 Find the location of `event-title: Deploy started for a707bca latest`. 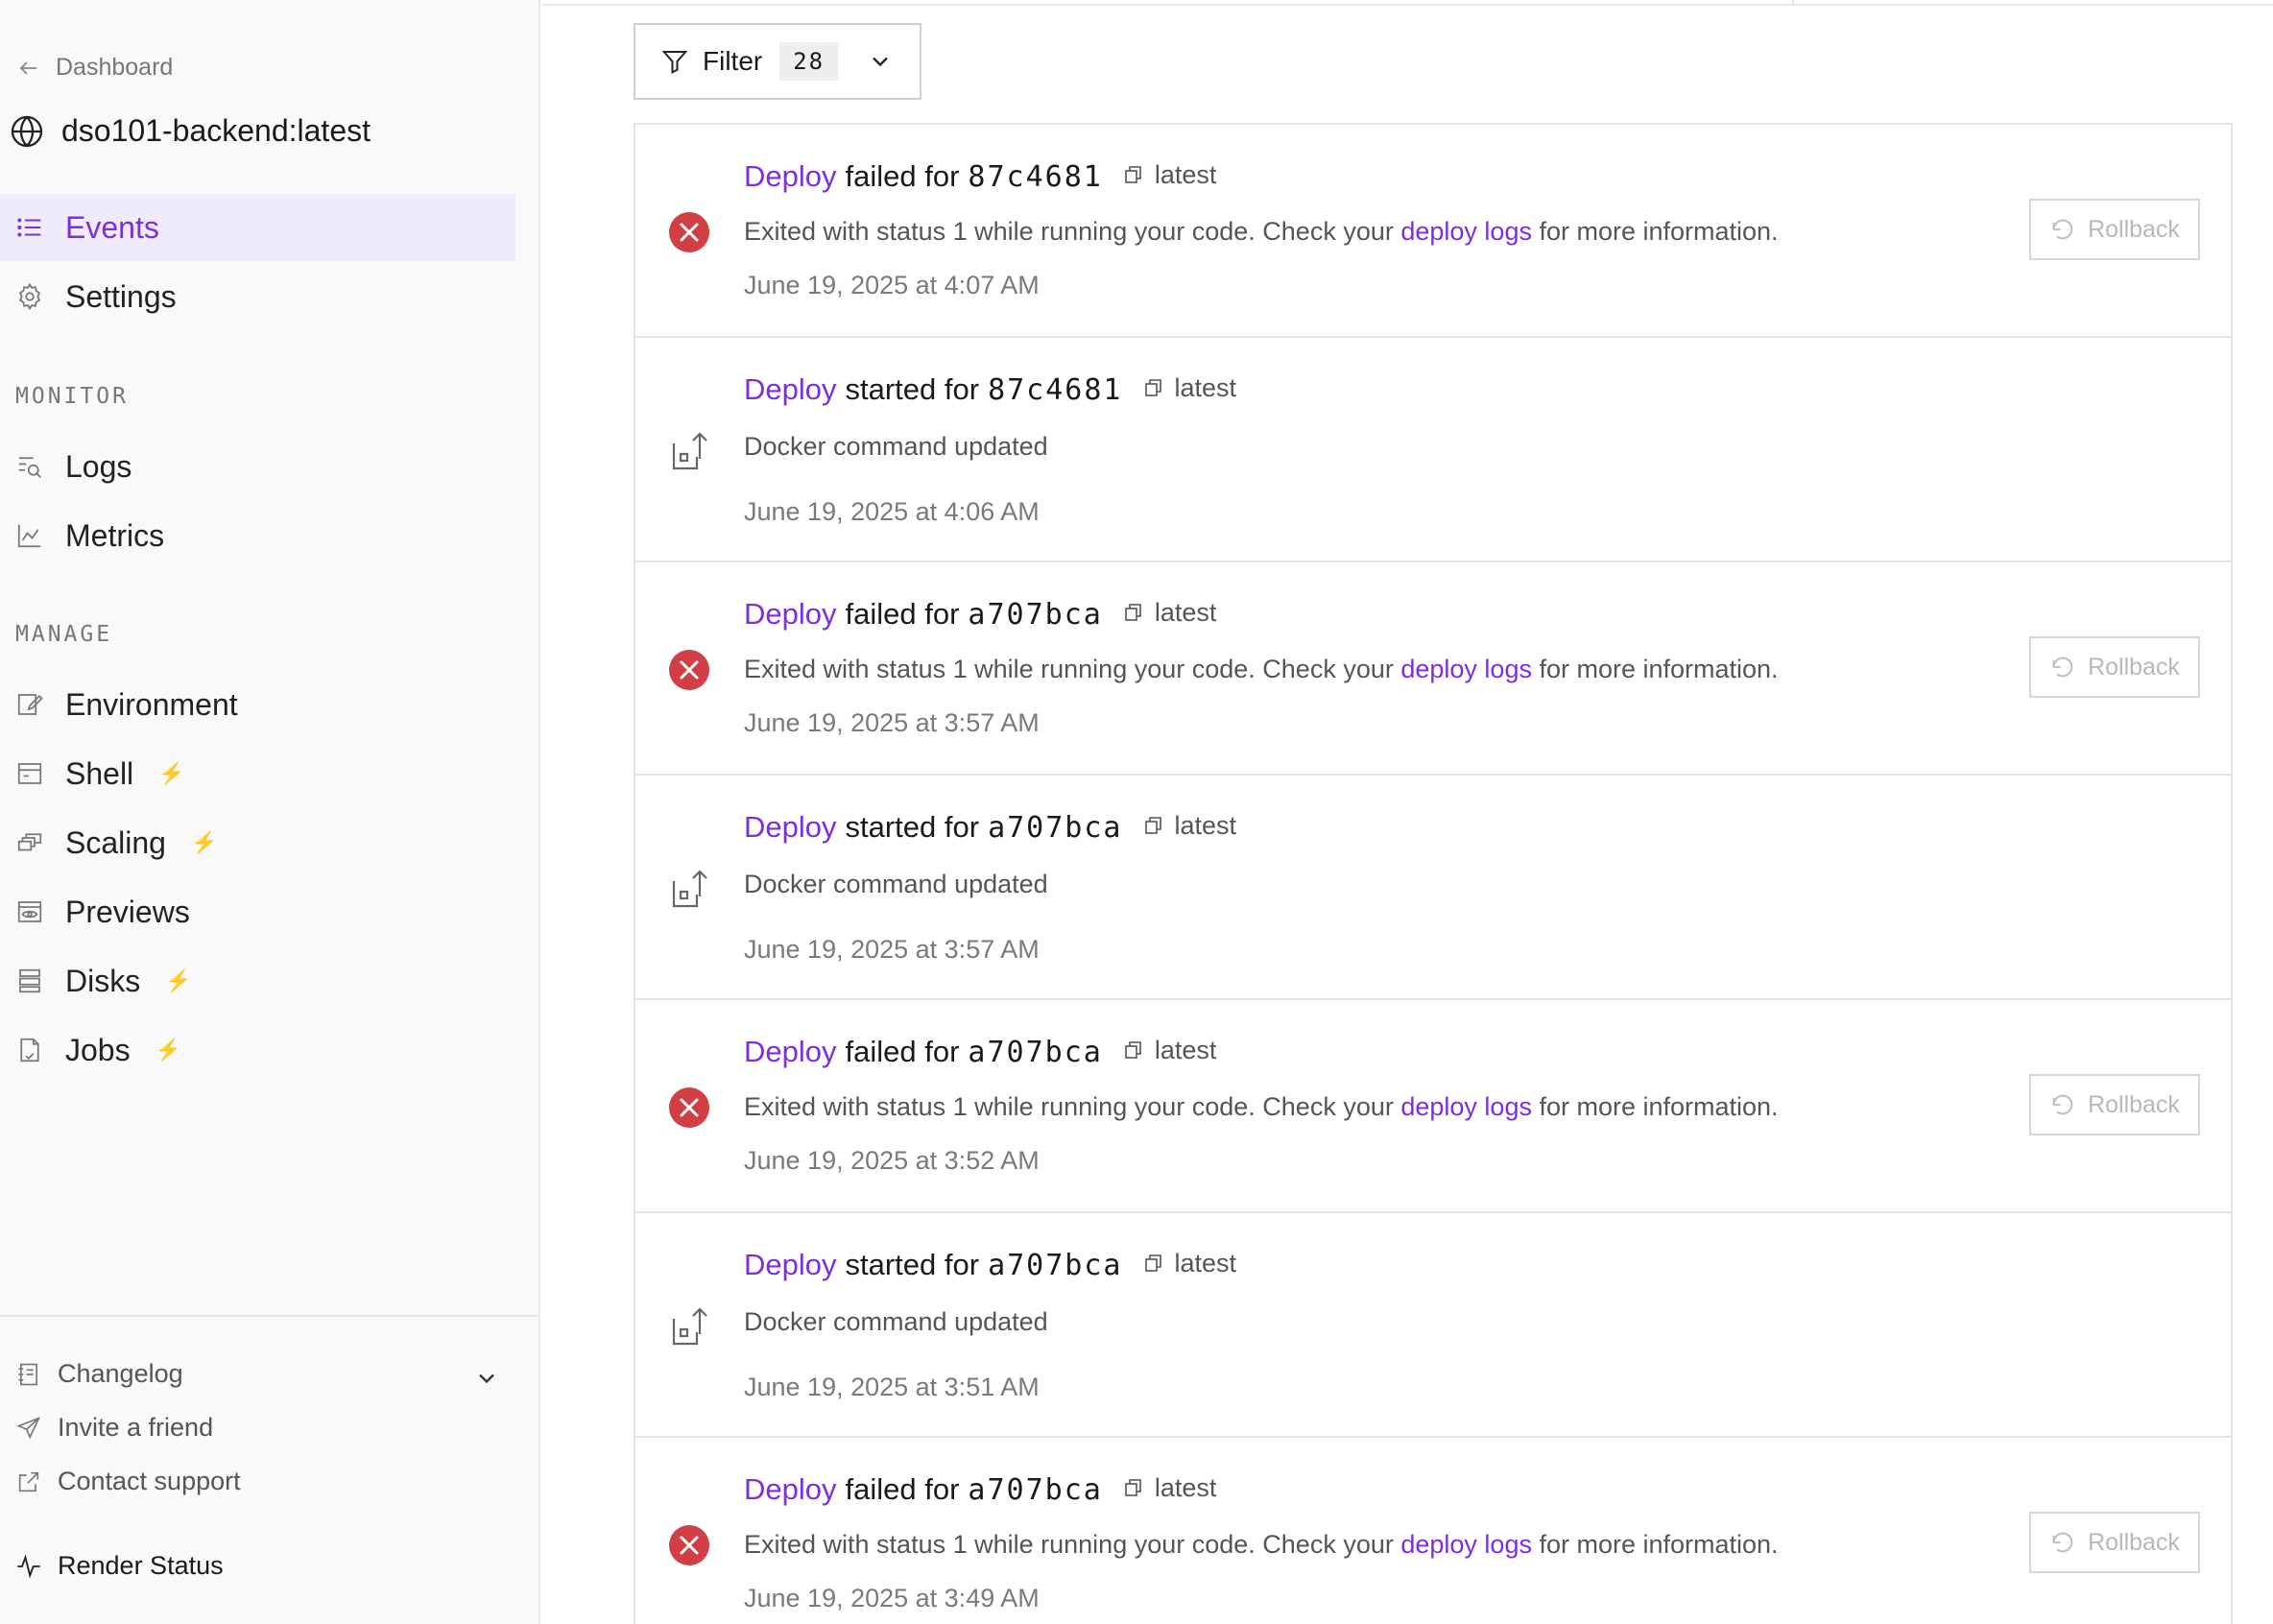

event-title: Deploy started for a707bca latest is located at coordinates (990, 828).